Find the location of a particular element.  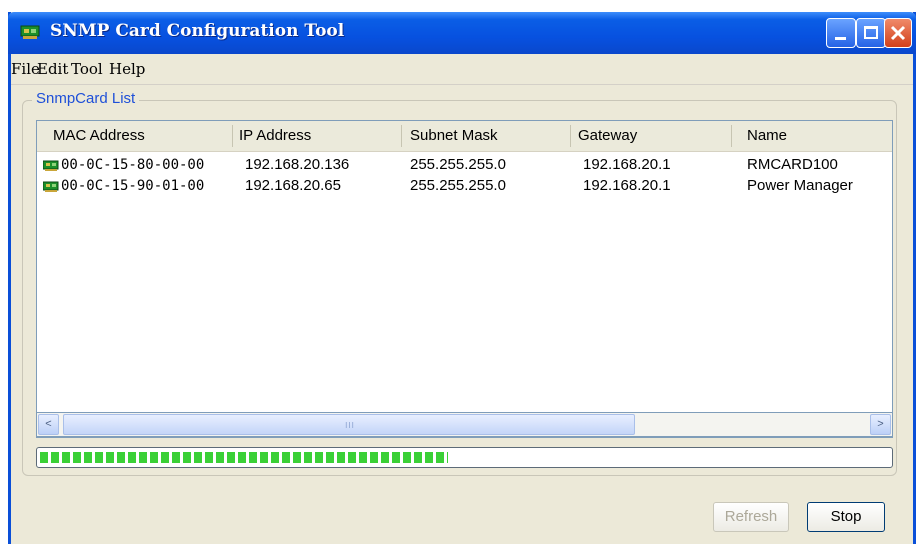

chevron-left-icon: < is located at coordinates (48, 424).